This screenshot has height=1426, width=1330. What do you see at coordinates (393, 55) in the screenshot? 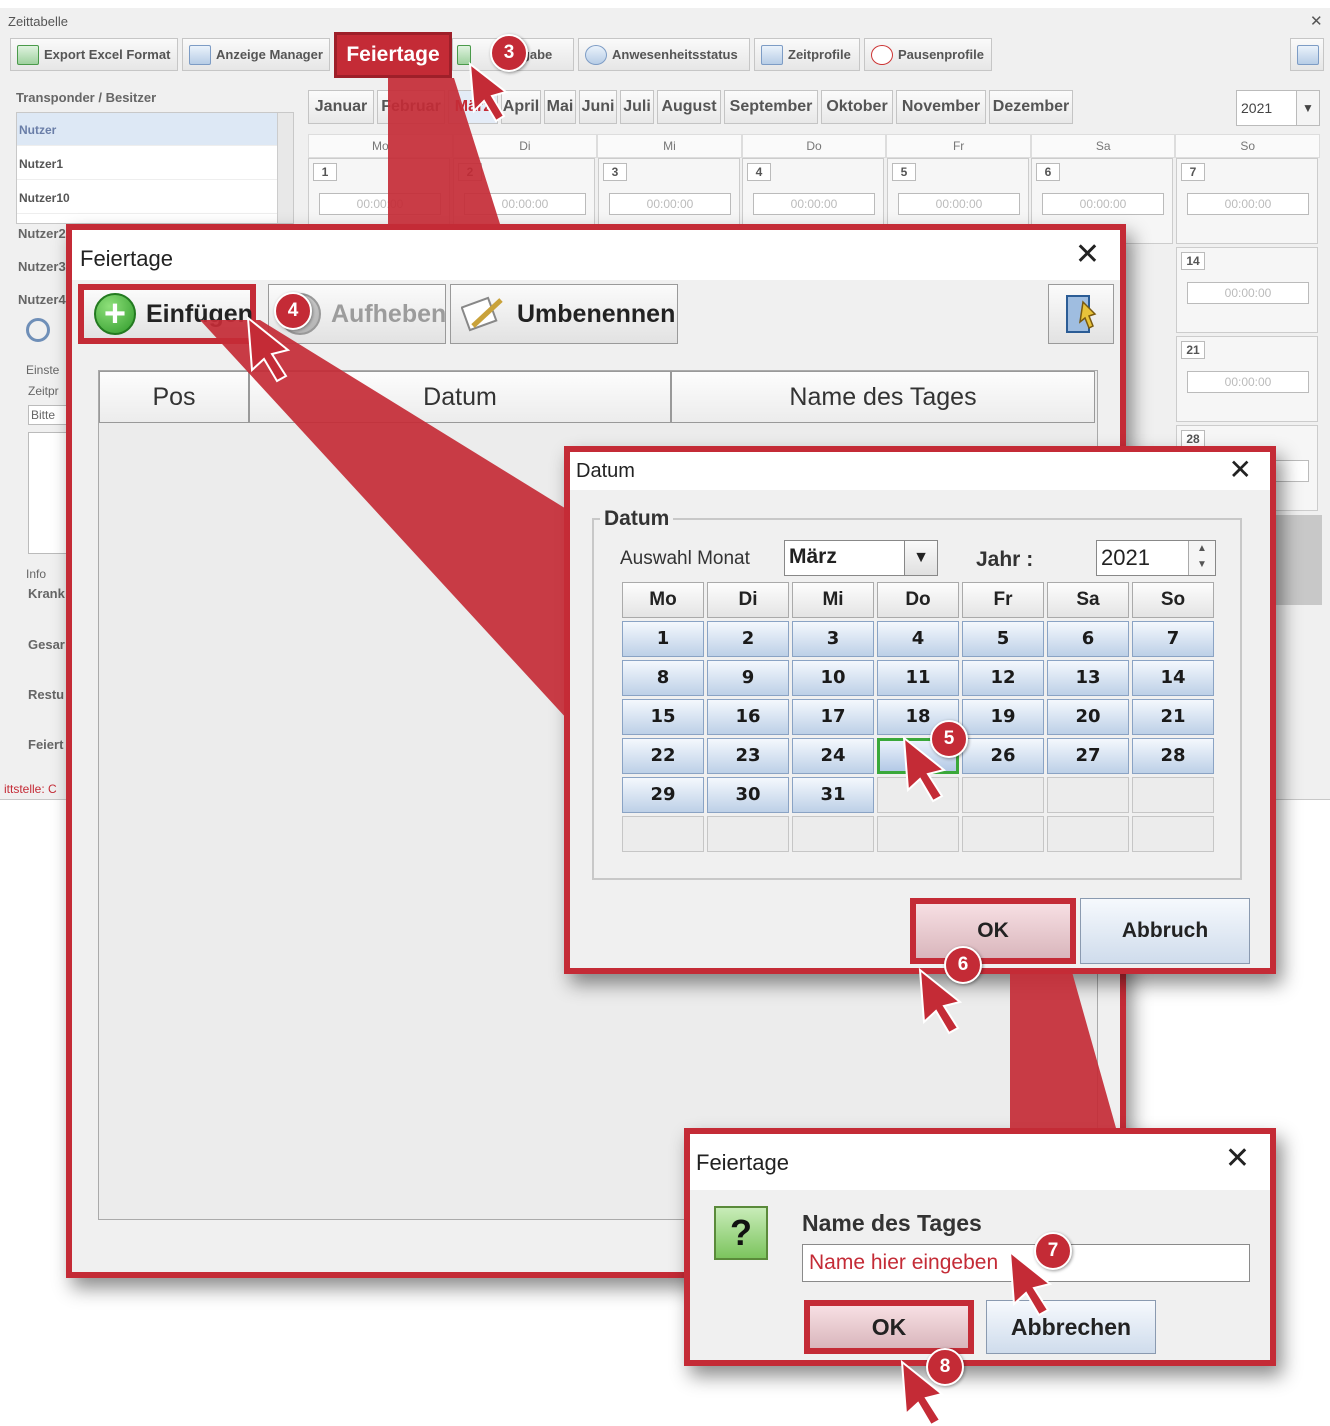
I see `feiertage-button: Feiertage` at bounding box center [393, 55].